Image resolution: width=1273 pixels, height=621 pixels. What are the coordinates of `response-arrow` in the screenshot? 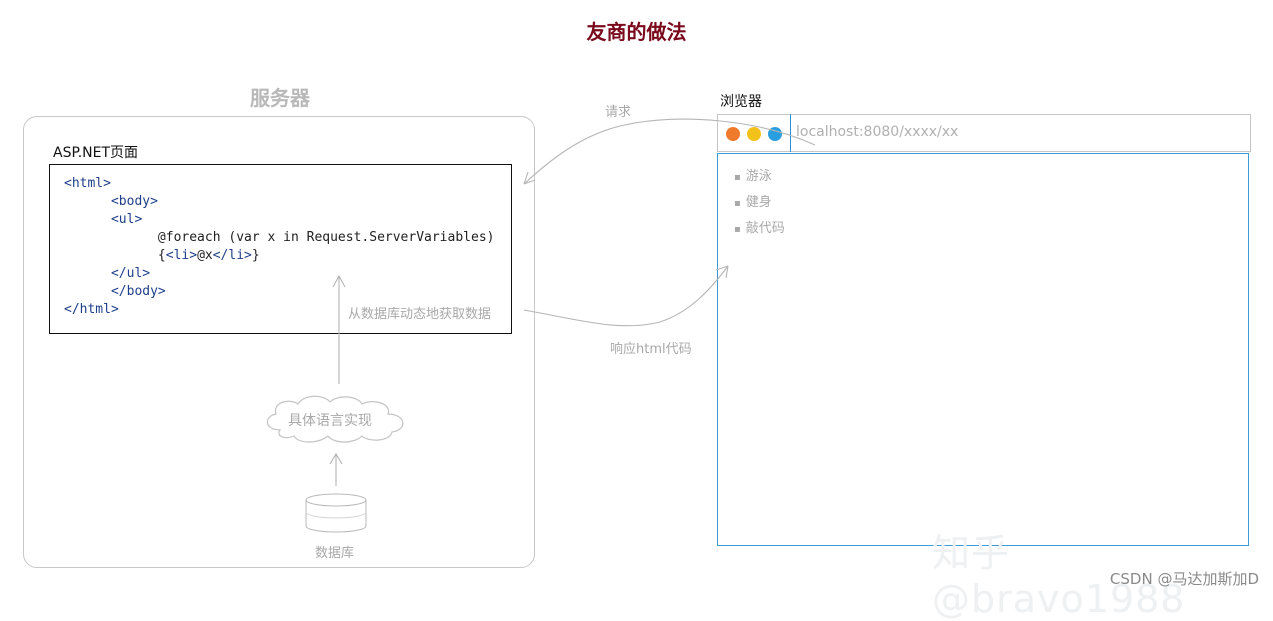 It's located at (626, 296).